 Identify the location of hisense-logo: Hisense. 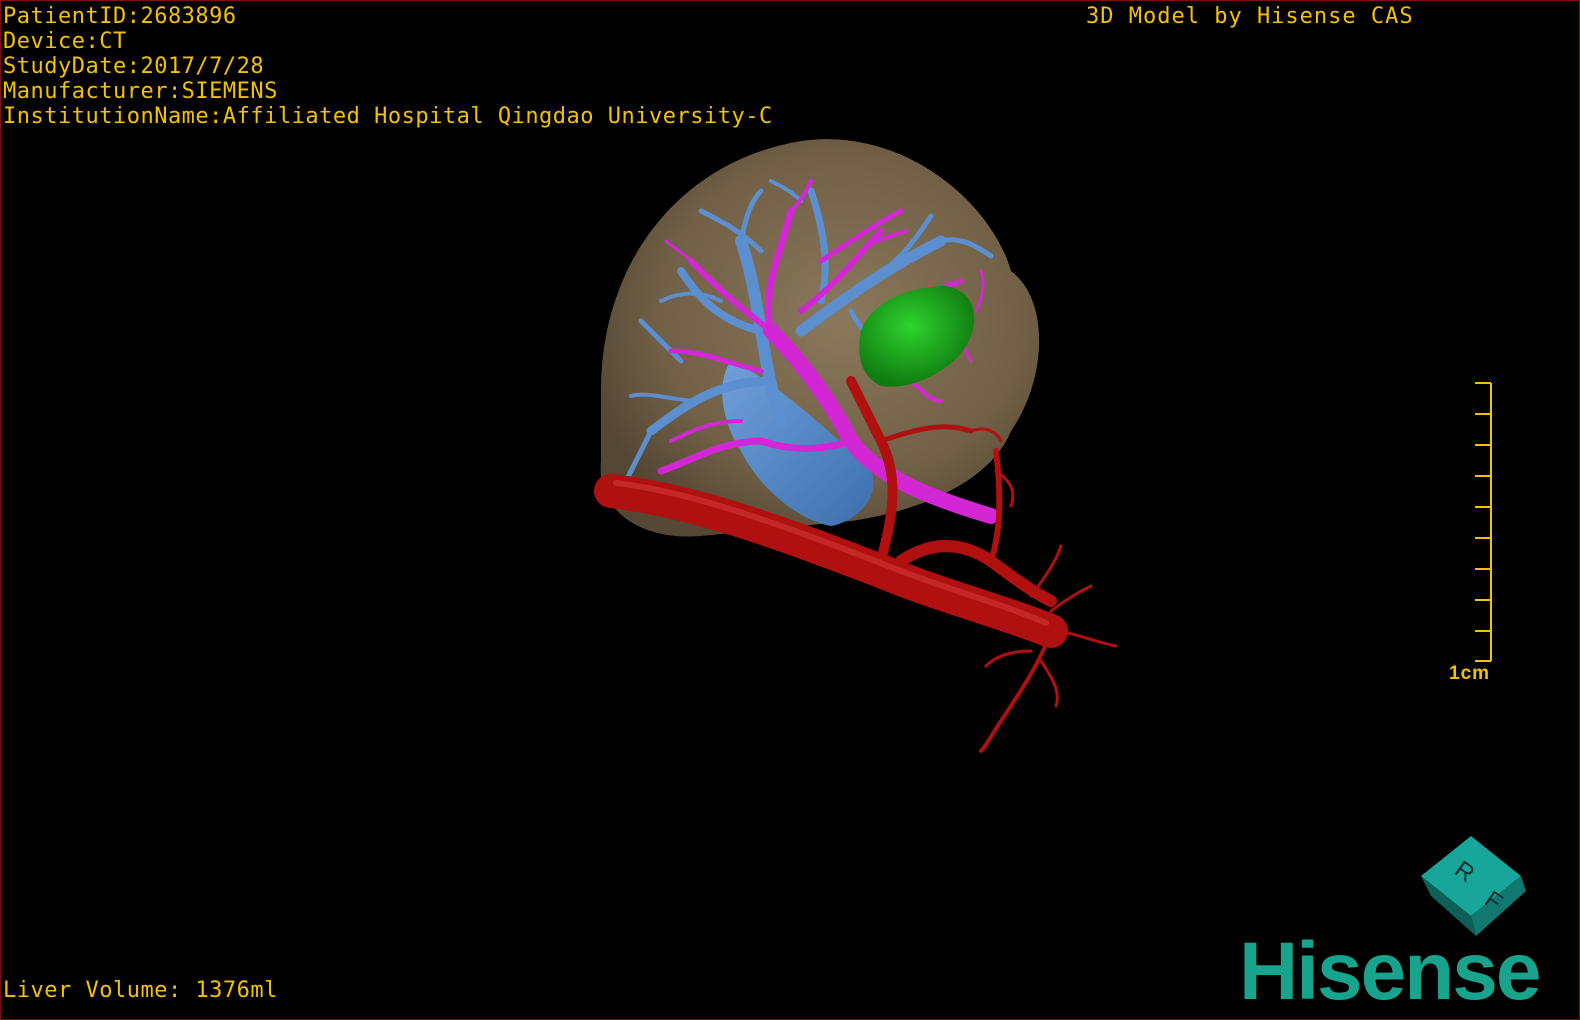
(1390, 971).